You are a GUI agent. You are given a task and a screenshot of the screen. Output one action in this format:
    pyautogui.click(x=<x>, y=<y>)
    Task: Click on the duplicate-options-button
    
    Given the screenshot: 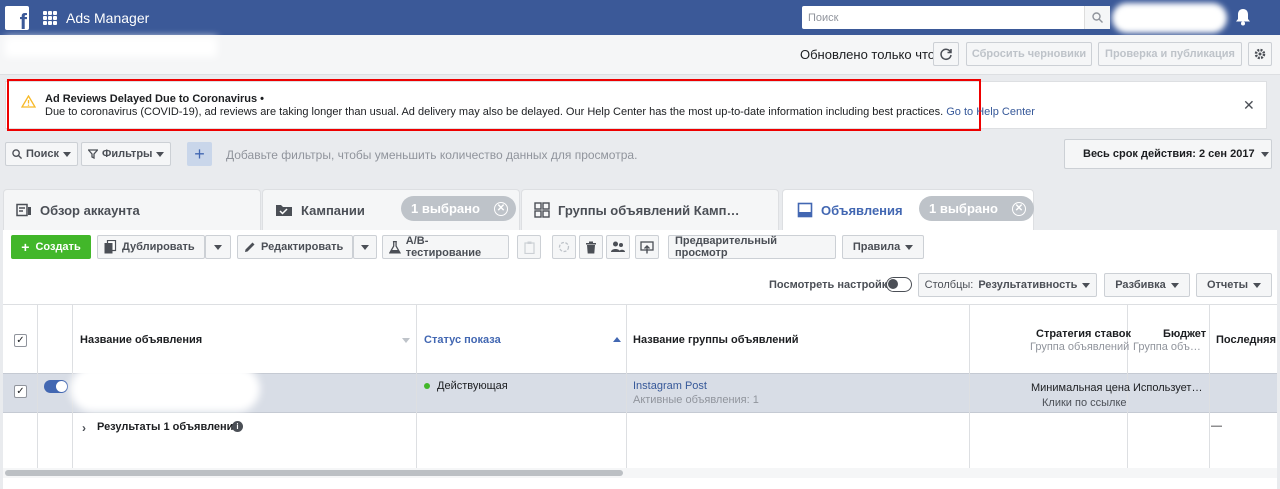 What is the action you would take?
    pyautogui.click(x=218, y=247)
    